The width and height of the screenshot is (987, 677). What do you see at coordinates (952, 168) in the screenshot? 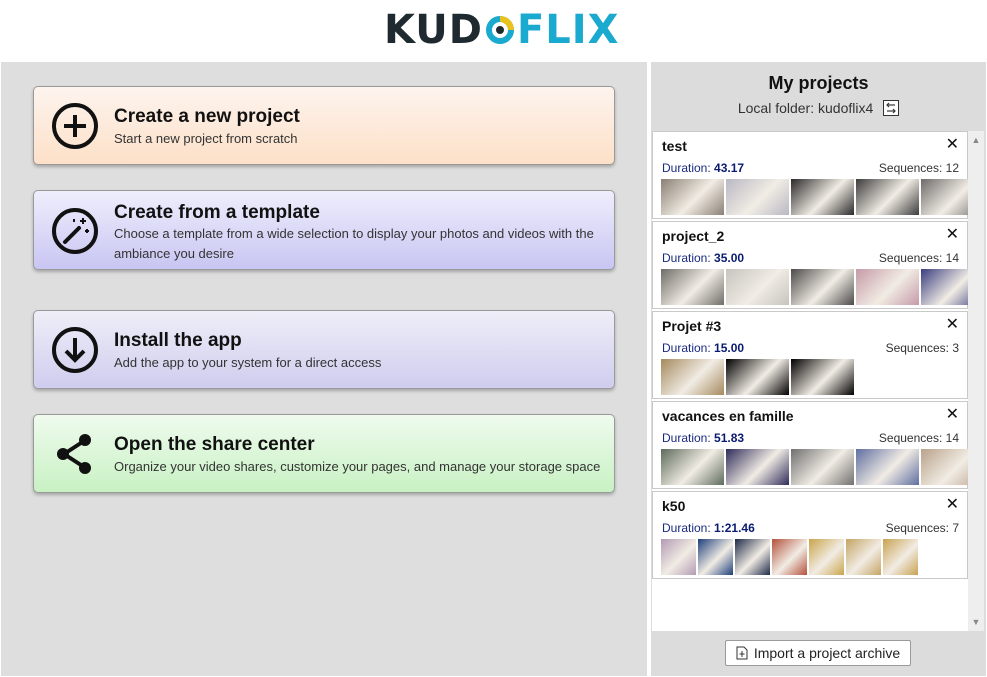
I see `sequences-value: 12` at bounding box center [952, 168].